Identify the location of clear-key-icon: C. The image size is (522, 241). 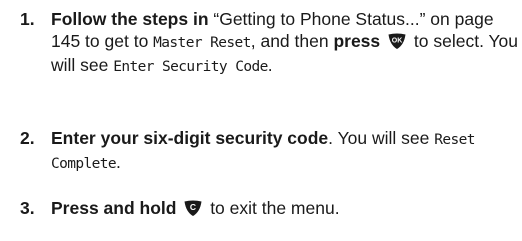
(193, 208).